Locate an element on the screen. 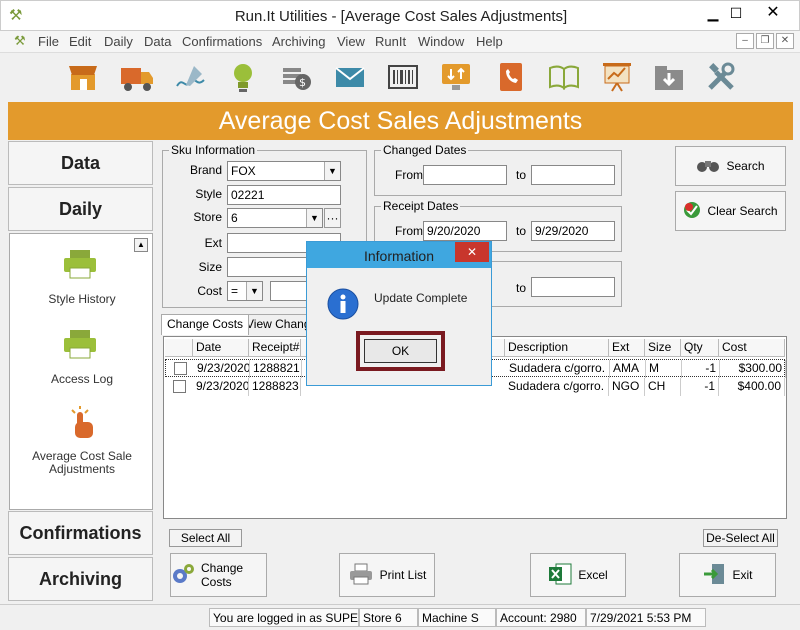  chevron-down-icon: ▼ is located at coordinates (314, 218).